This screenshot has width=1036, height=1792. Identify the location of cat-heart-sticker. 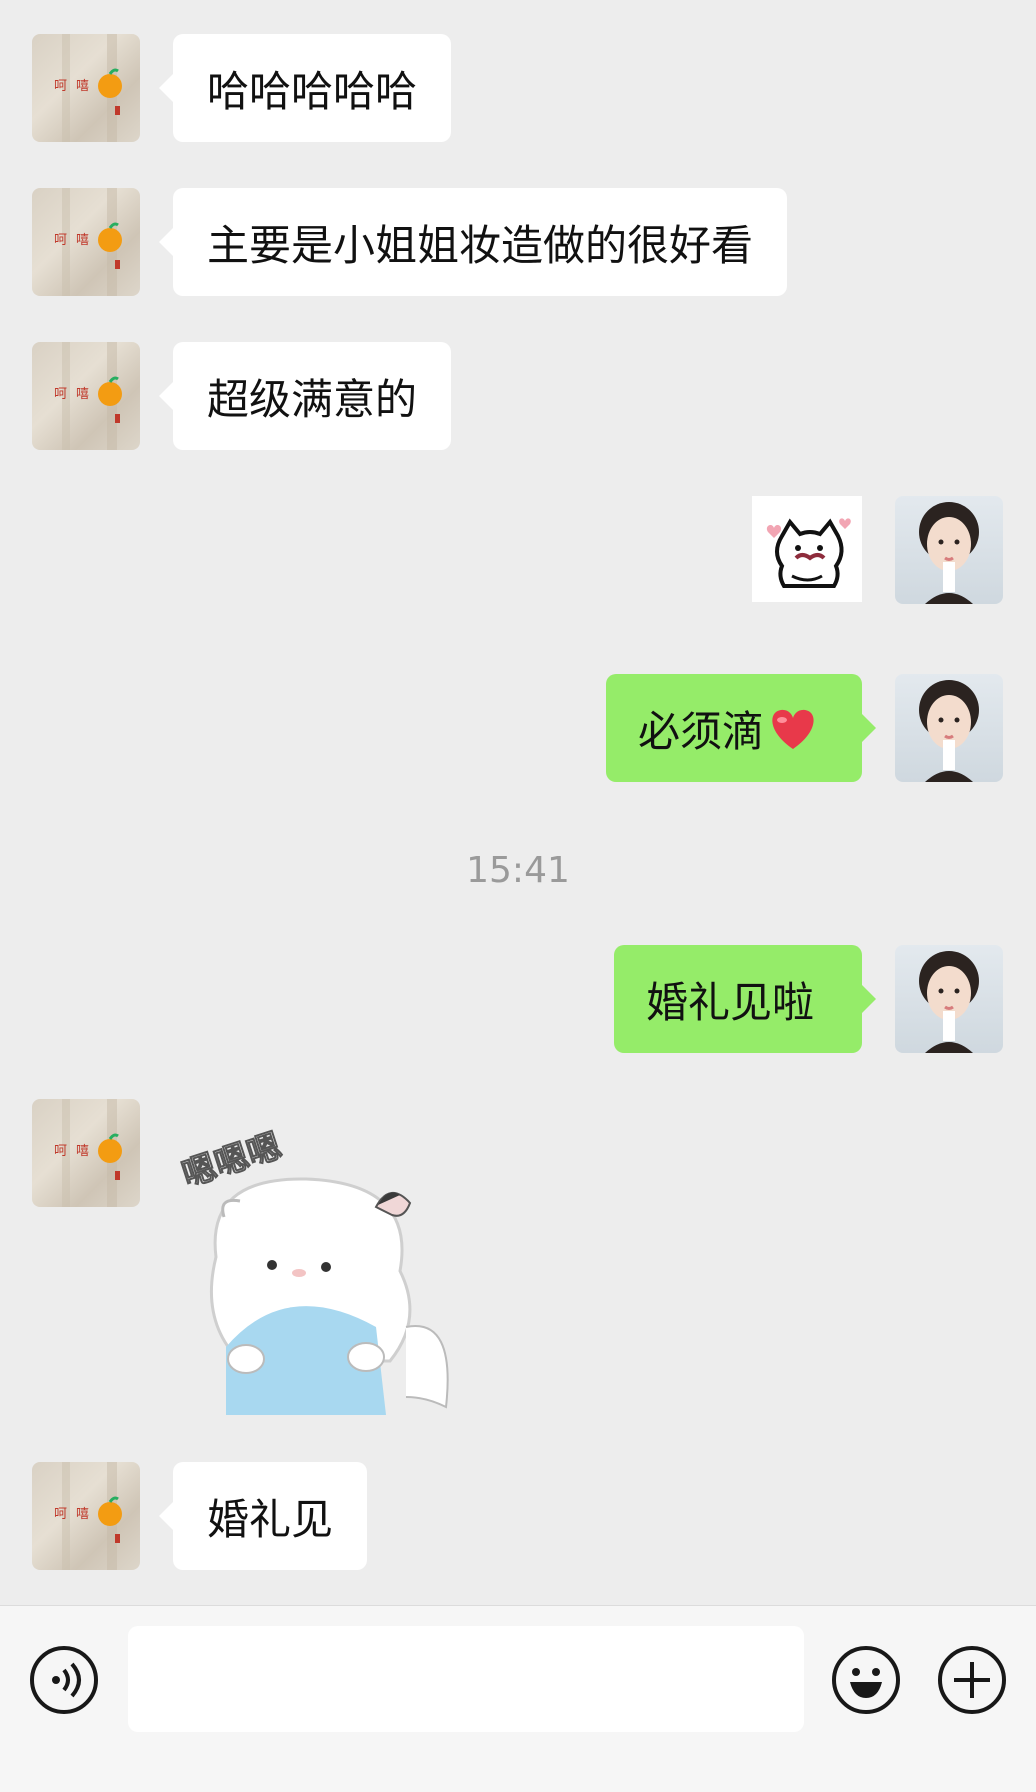
(807, 549).